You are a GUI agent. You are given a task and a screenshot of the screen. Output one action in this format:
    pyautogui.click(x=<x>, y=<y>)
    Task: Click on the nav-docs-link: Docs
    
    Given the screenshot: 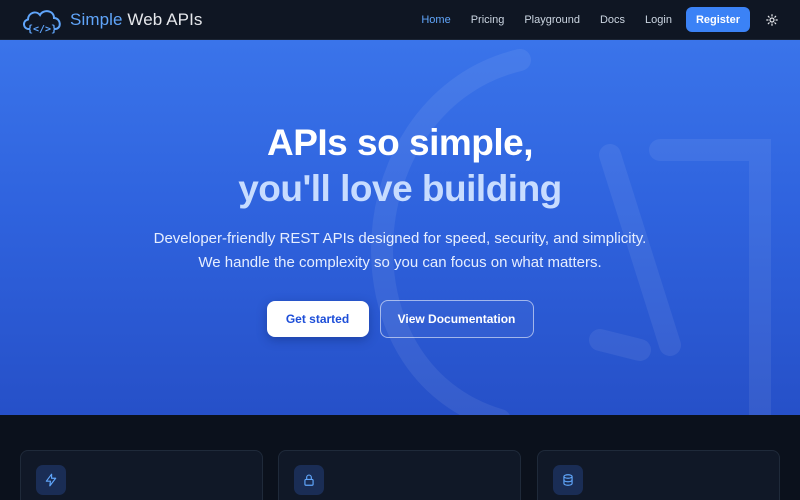 What is the action you would take?
    pyautogui.click(x=612, y=20)
    